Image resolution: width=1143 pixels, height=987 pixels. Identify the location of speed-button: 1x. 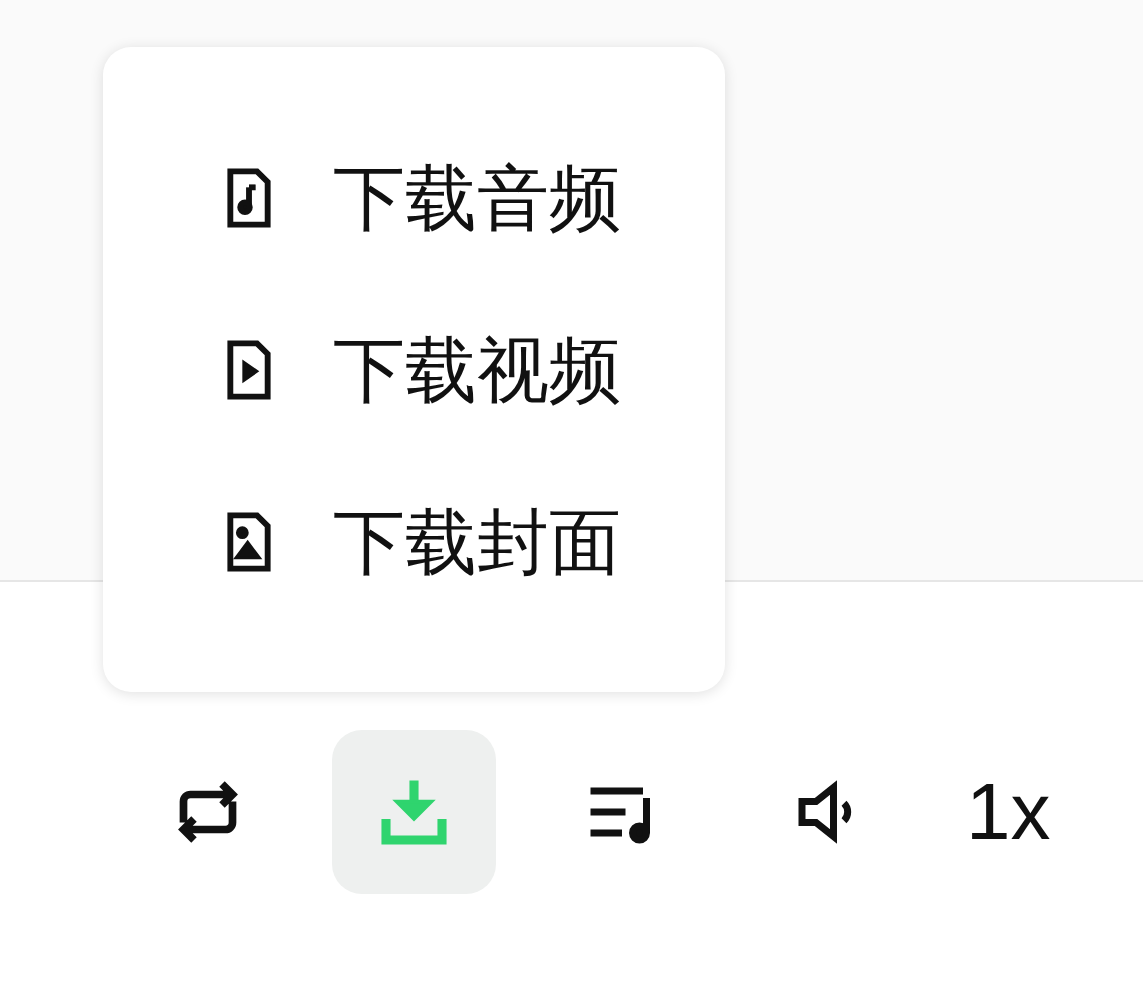
(1008, 812).